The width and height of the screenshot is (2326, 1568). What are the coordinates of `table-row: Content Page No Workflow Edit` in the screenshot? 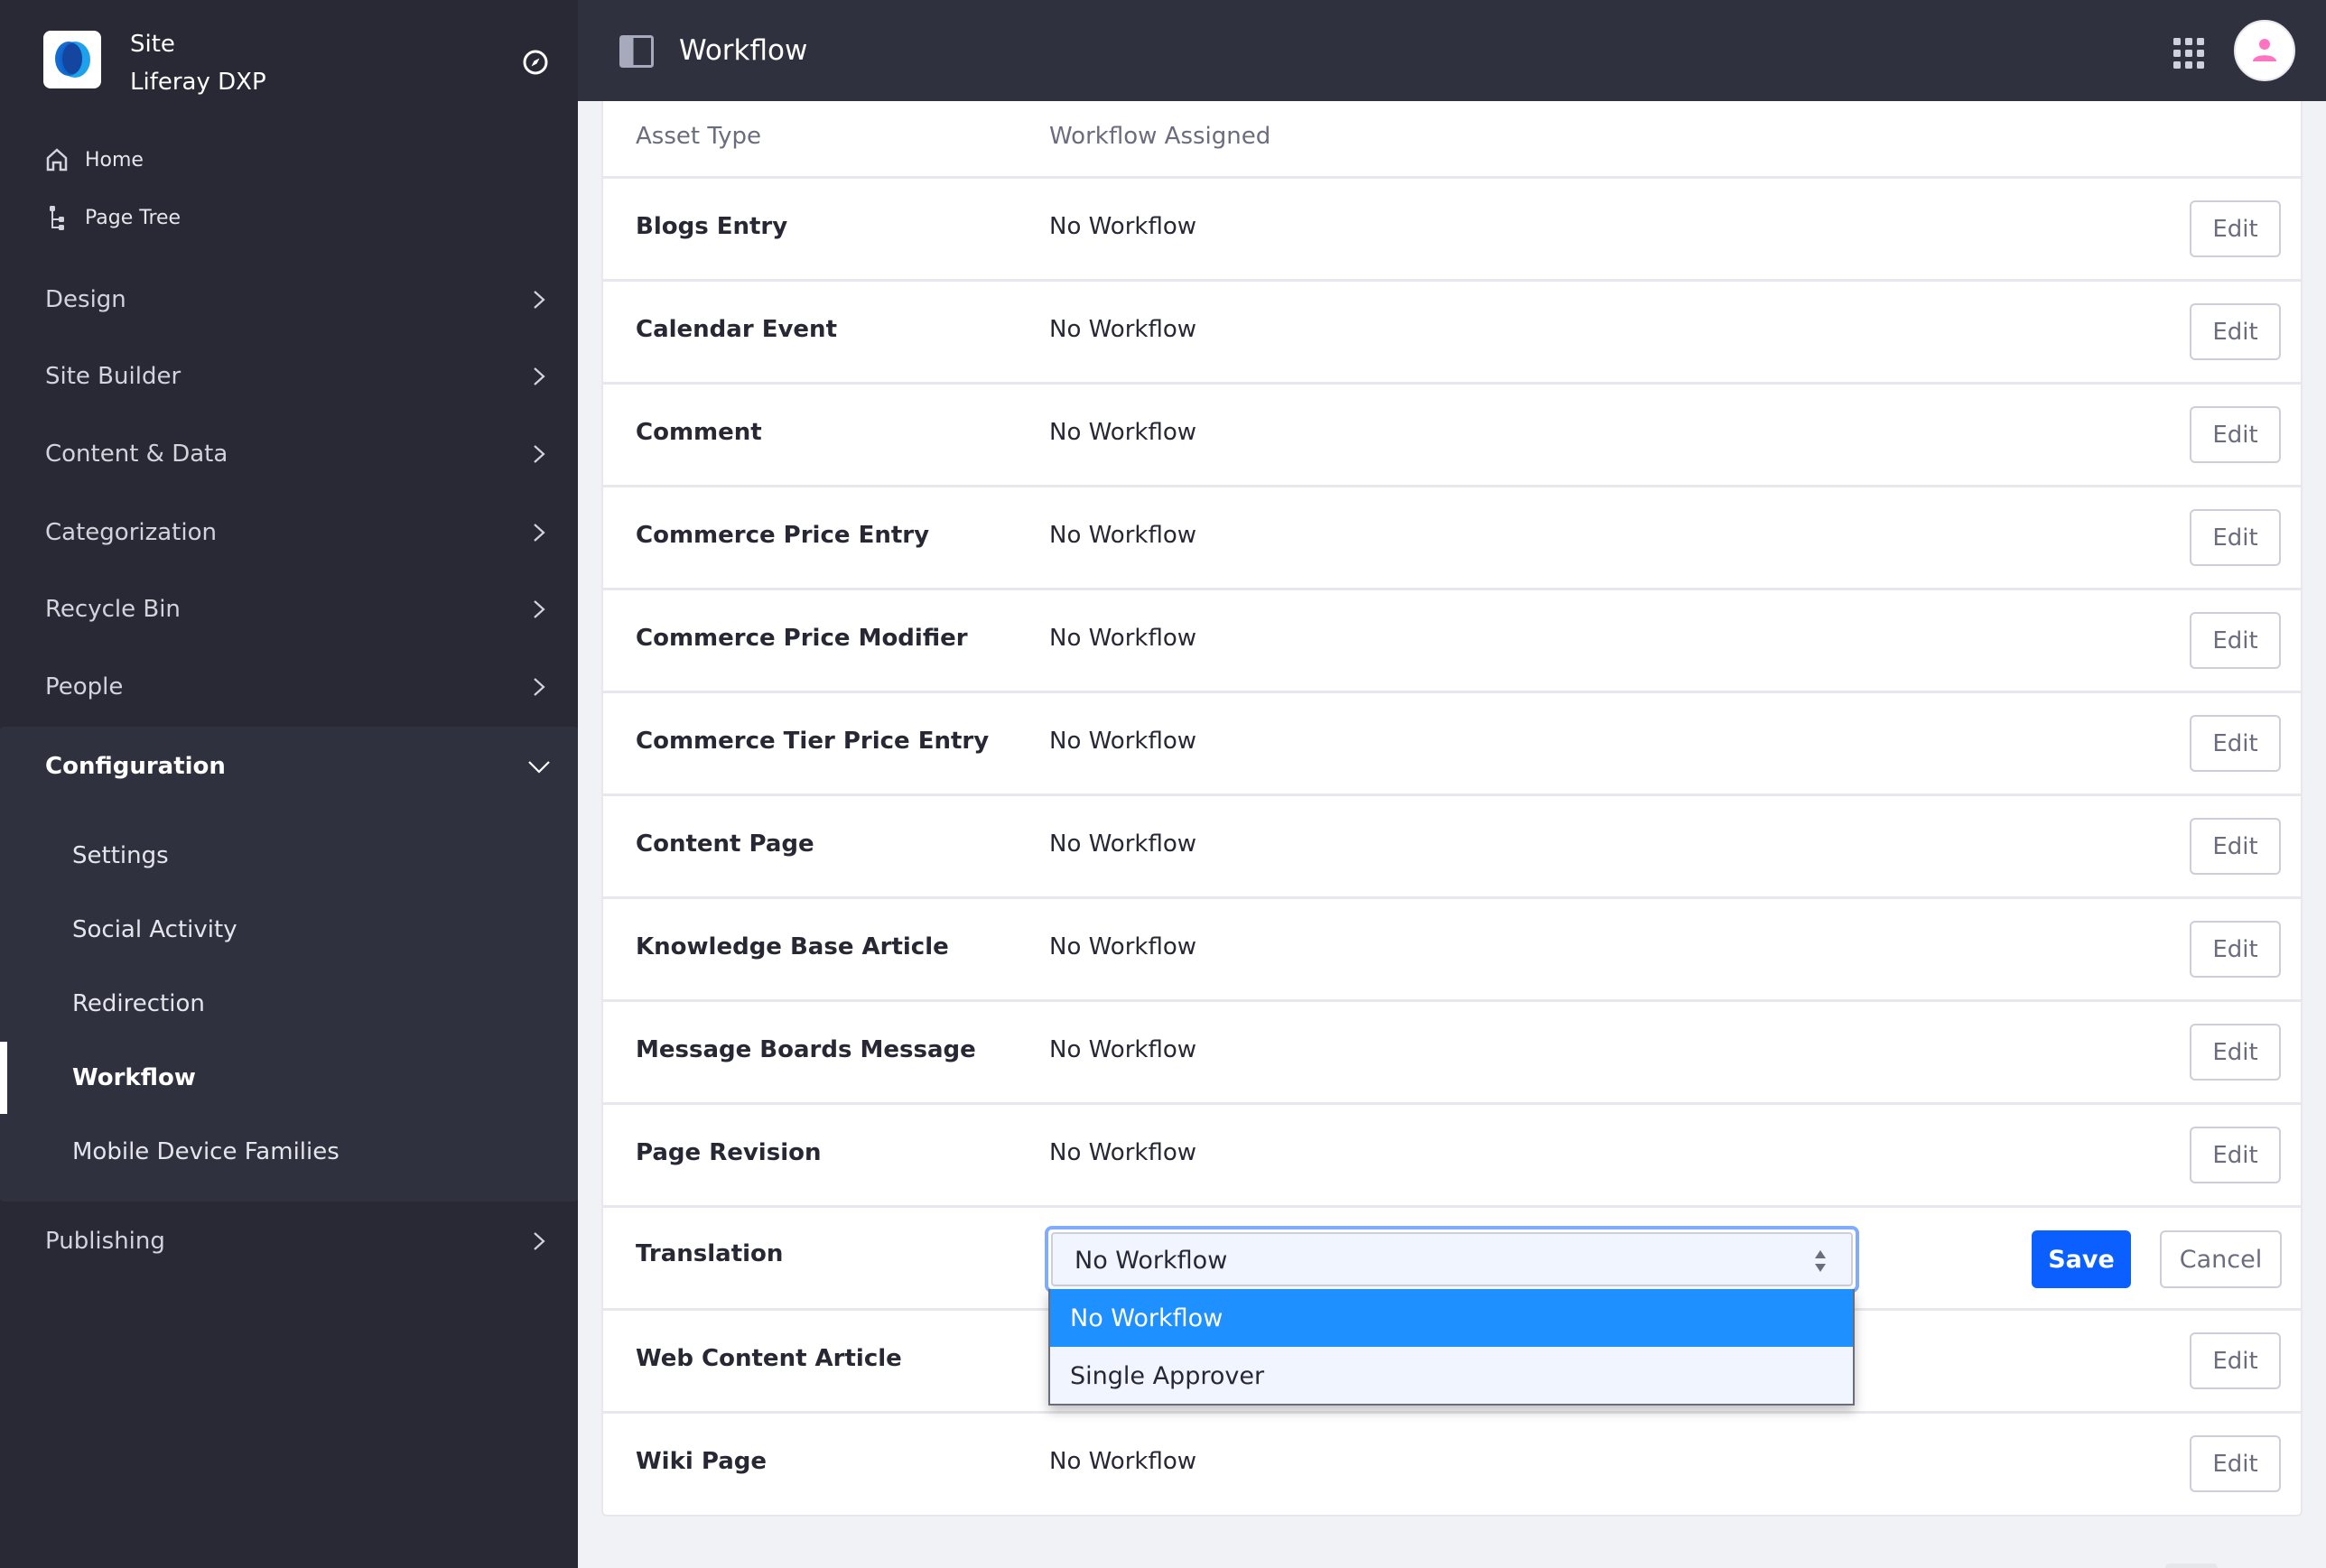 It's located at (1452, 847).